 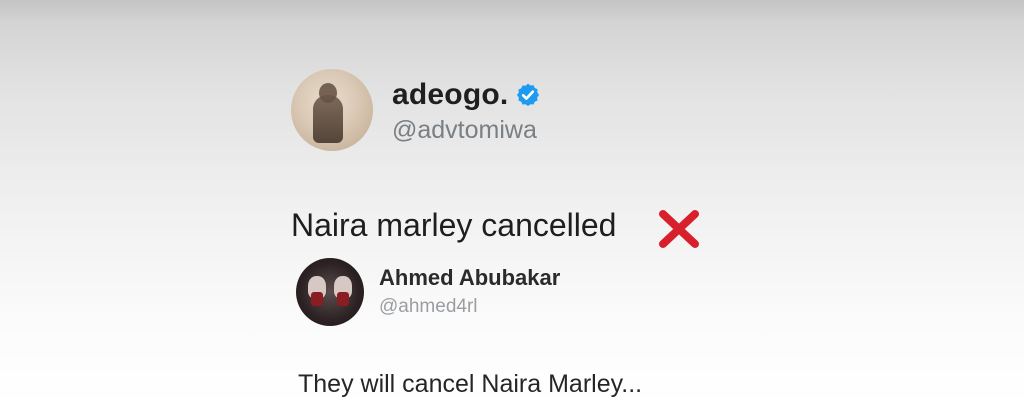 What do you see at coordinates (454, 225) in the screenshot?
I see `main-tweet-text: Naira marley cancelled` at bounding box center [454, 225].